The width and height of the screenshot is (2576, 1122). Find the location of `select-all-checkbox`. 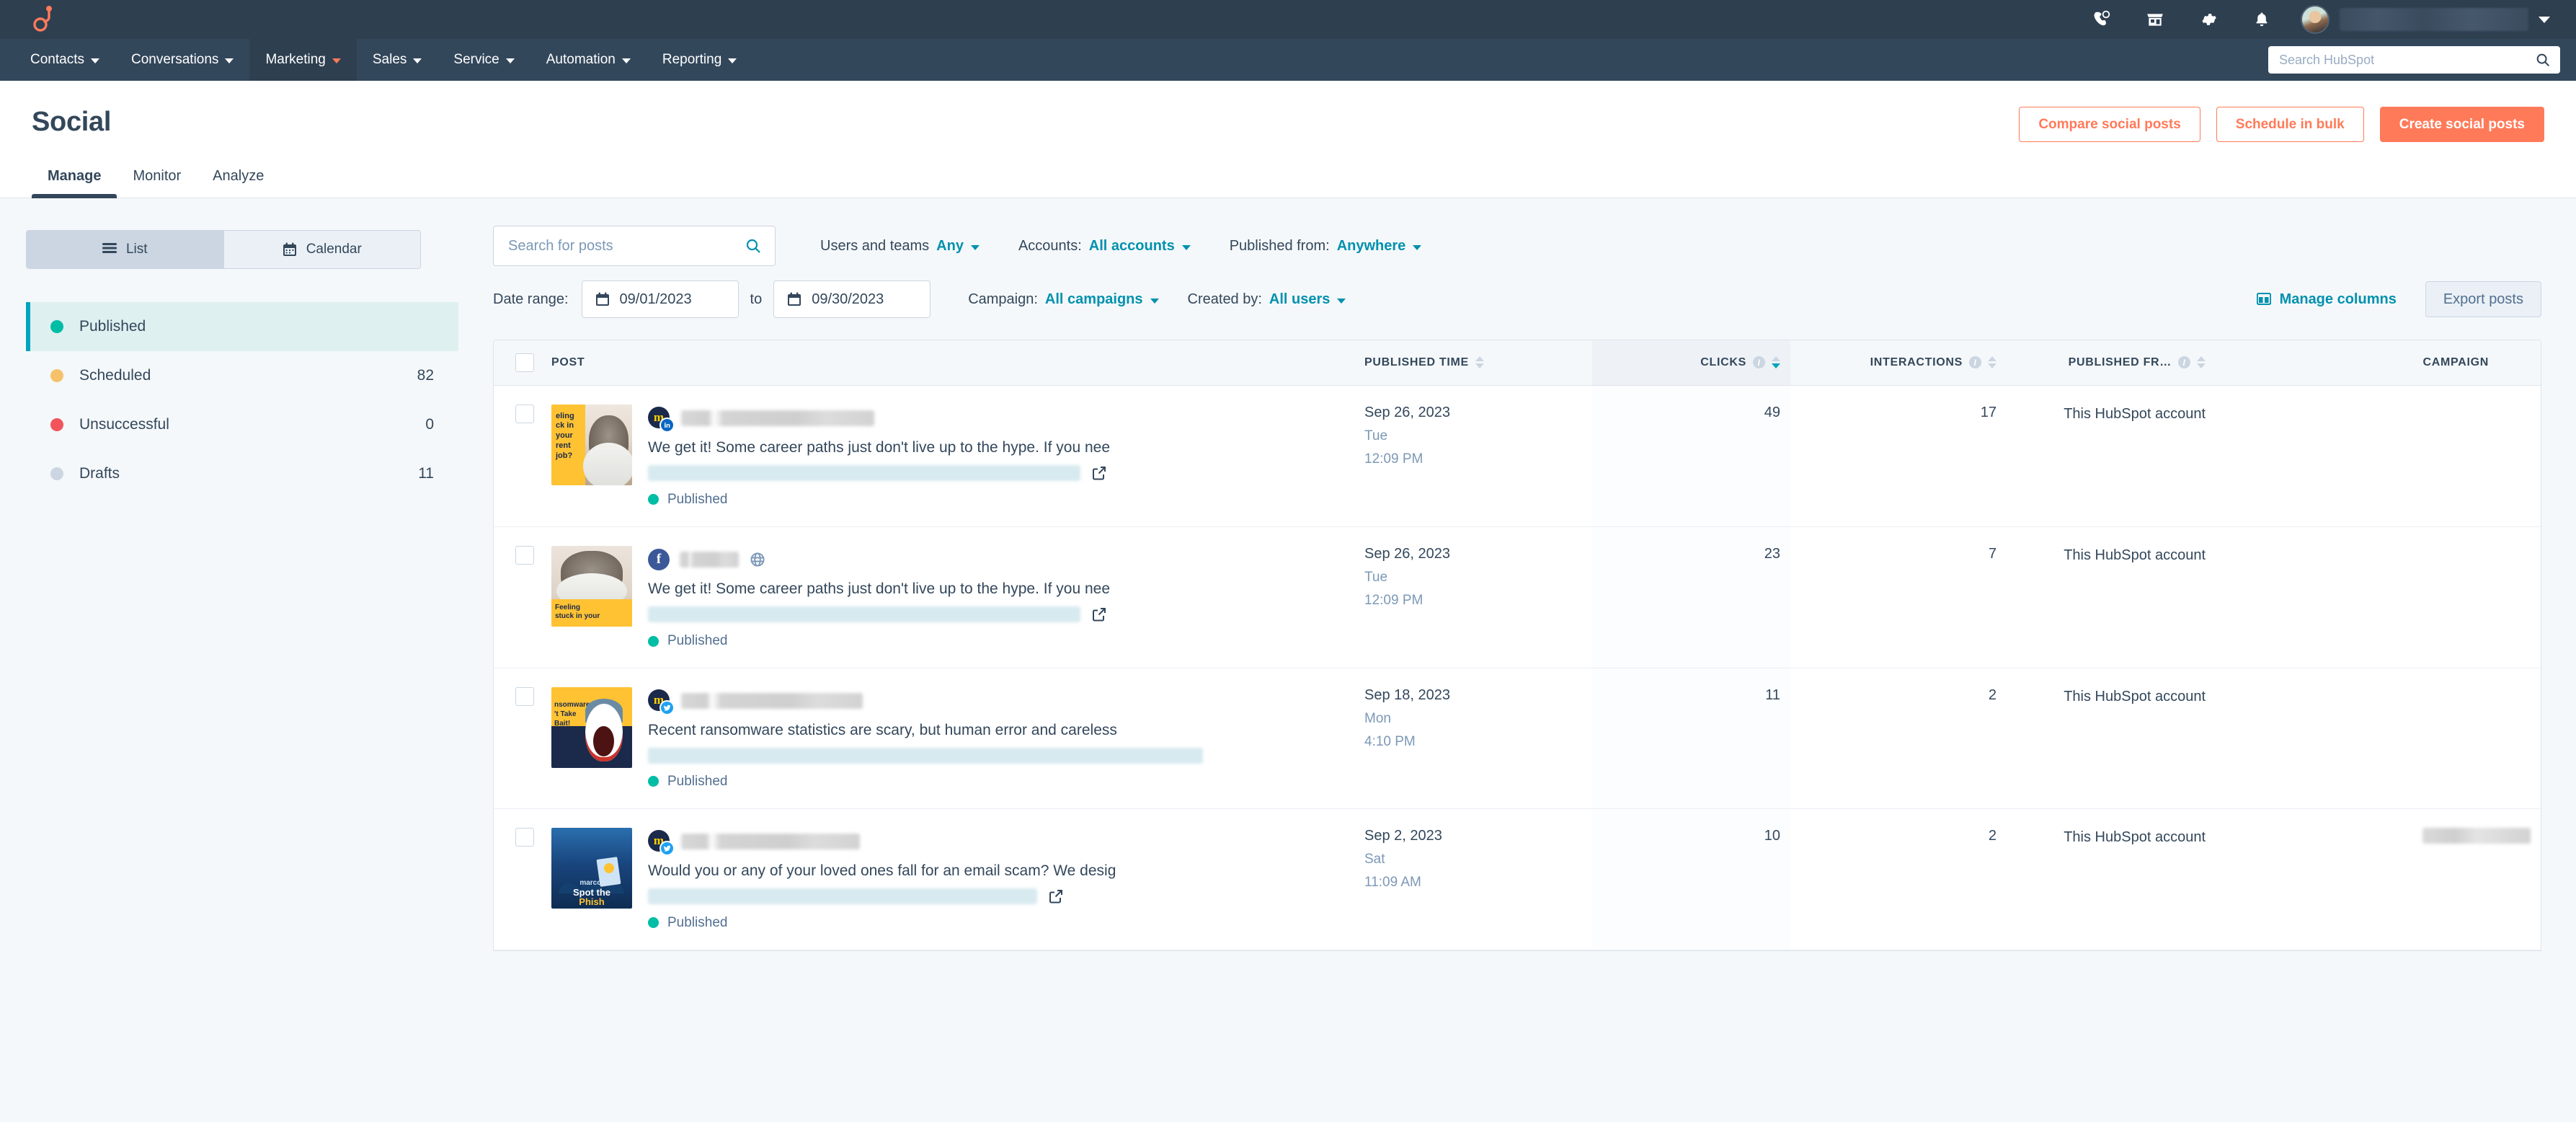

select-all-checkbox is located at coordinates (524, 362).